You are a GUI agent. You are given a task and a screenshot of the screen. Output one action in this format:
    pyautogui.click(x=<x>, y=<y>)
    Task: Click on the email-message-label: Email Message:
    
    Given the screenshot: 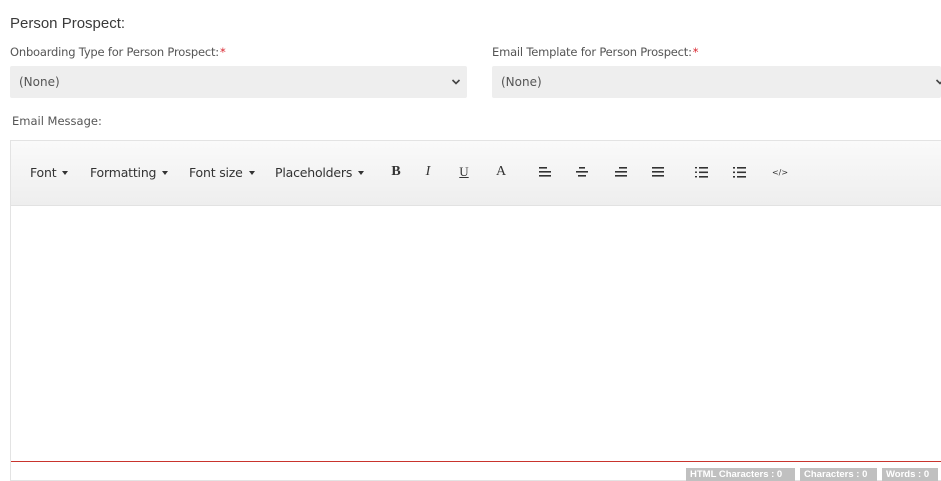 What is the action you would take?
    pyautogui.click(x=57, y=121)
    